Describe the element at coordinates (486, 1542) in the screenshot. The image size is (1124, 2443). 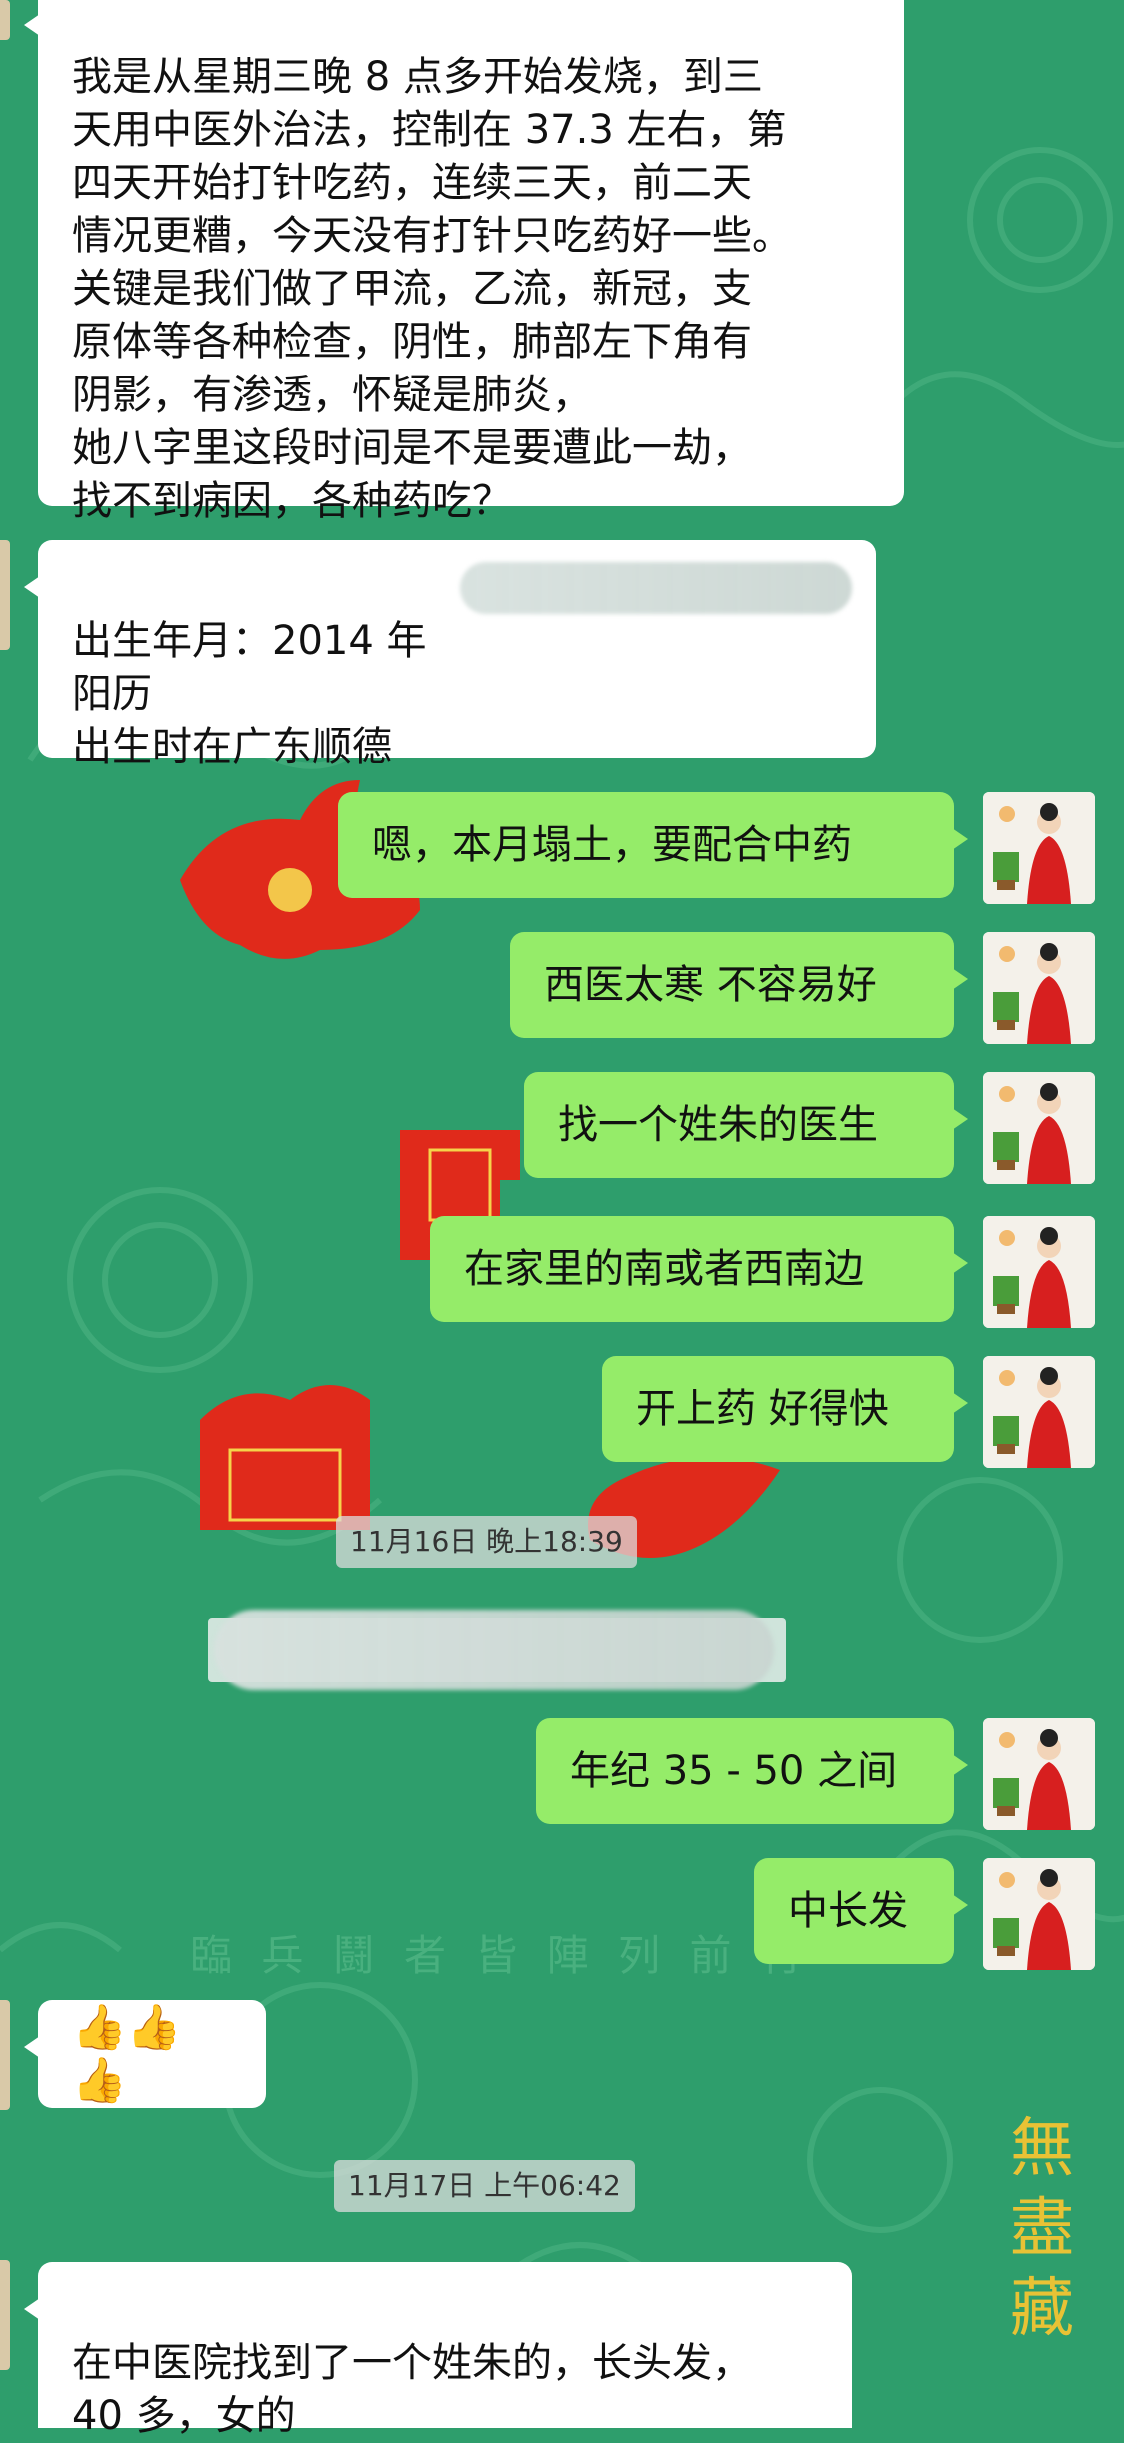
I see `timestamp: 11月16日 晚上18:39` at that location.